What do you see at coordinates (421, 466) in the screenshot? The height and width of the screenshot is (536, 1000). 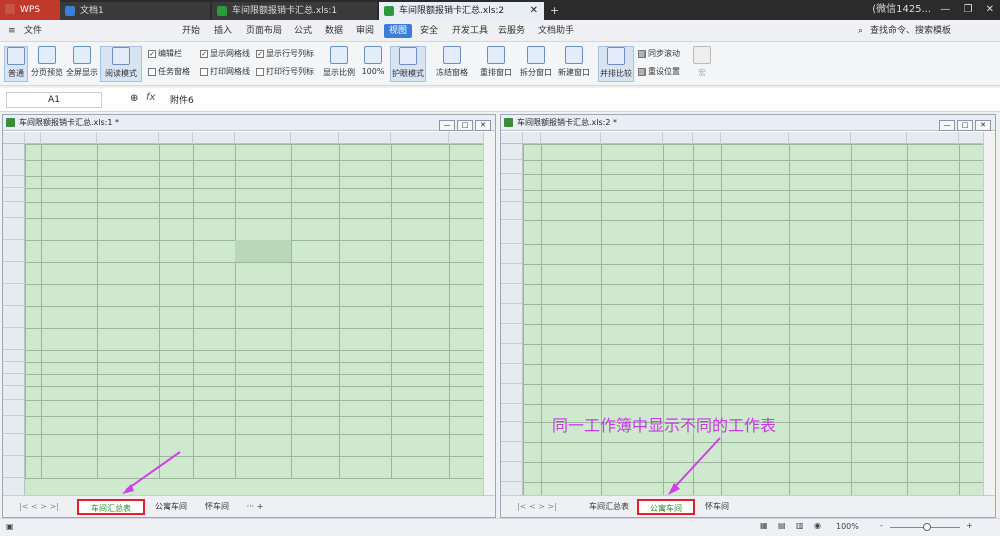 I see `annotation-arrows` at bounding box center [421, 466].